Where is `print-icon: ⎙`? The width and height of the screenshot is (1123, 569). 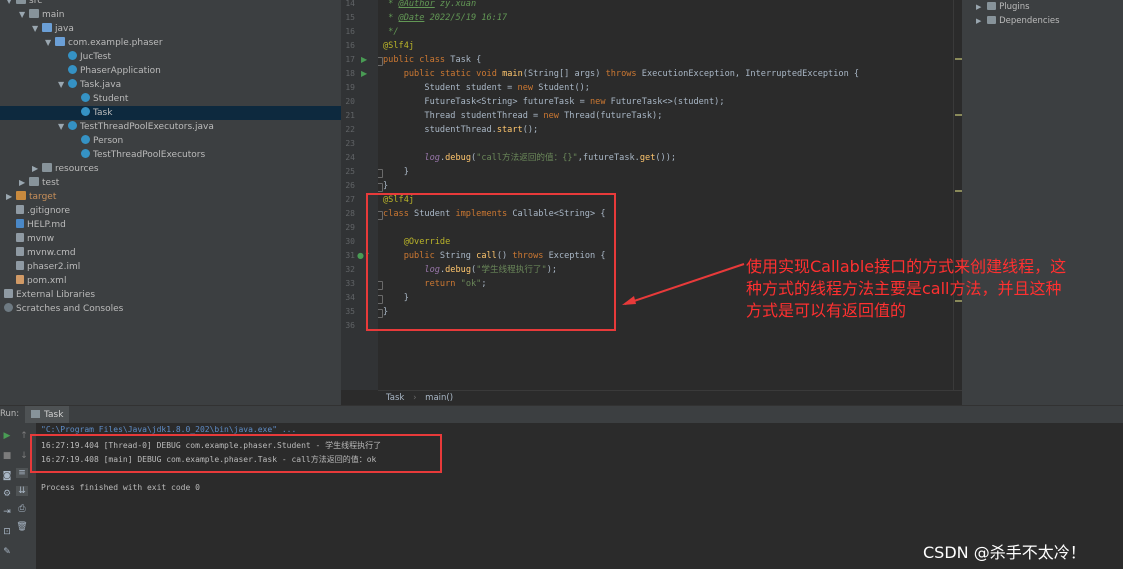 print-icon: ⎙ is located at coordinates (22, 509).